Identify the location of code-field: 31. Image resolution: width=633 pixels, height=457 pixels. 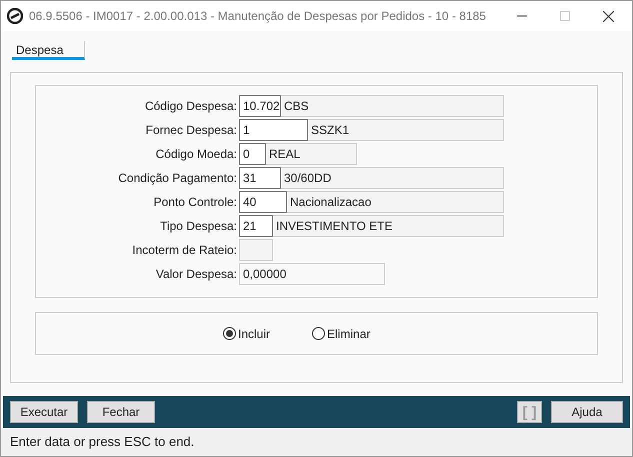
(260, 178).